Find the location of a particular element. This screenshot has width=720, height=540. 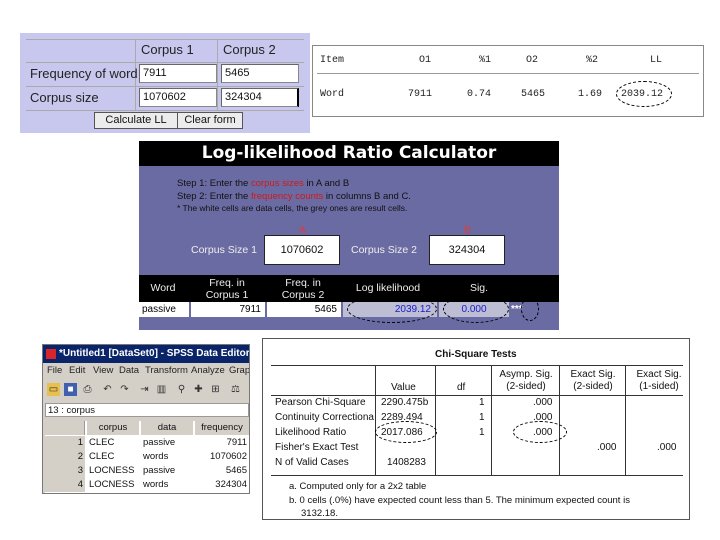

row-number: 3 is located at coordinates (65, 471).